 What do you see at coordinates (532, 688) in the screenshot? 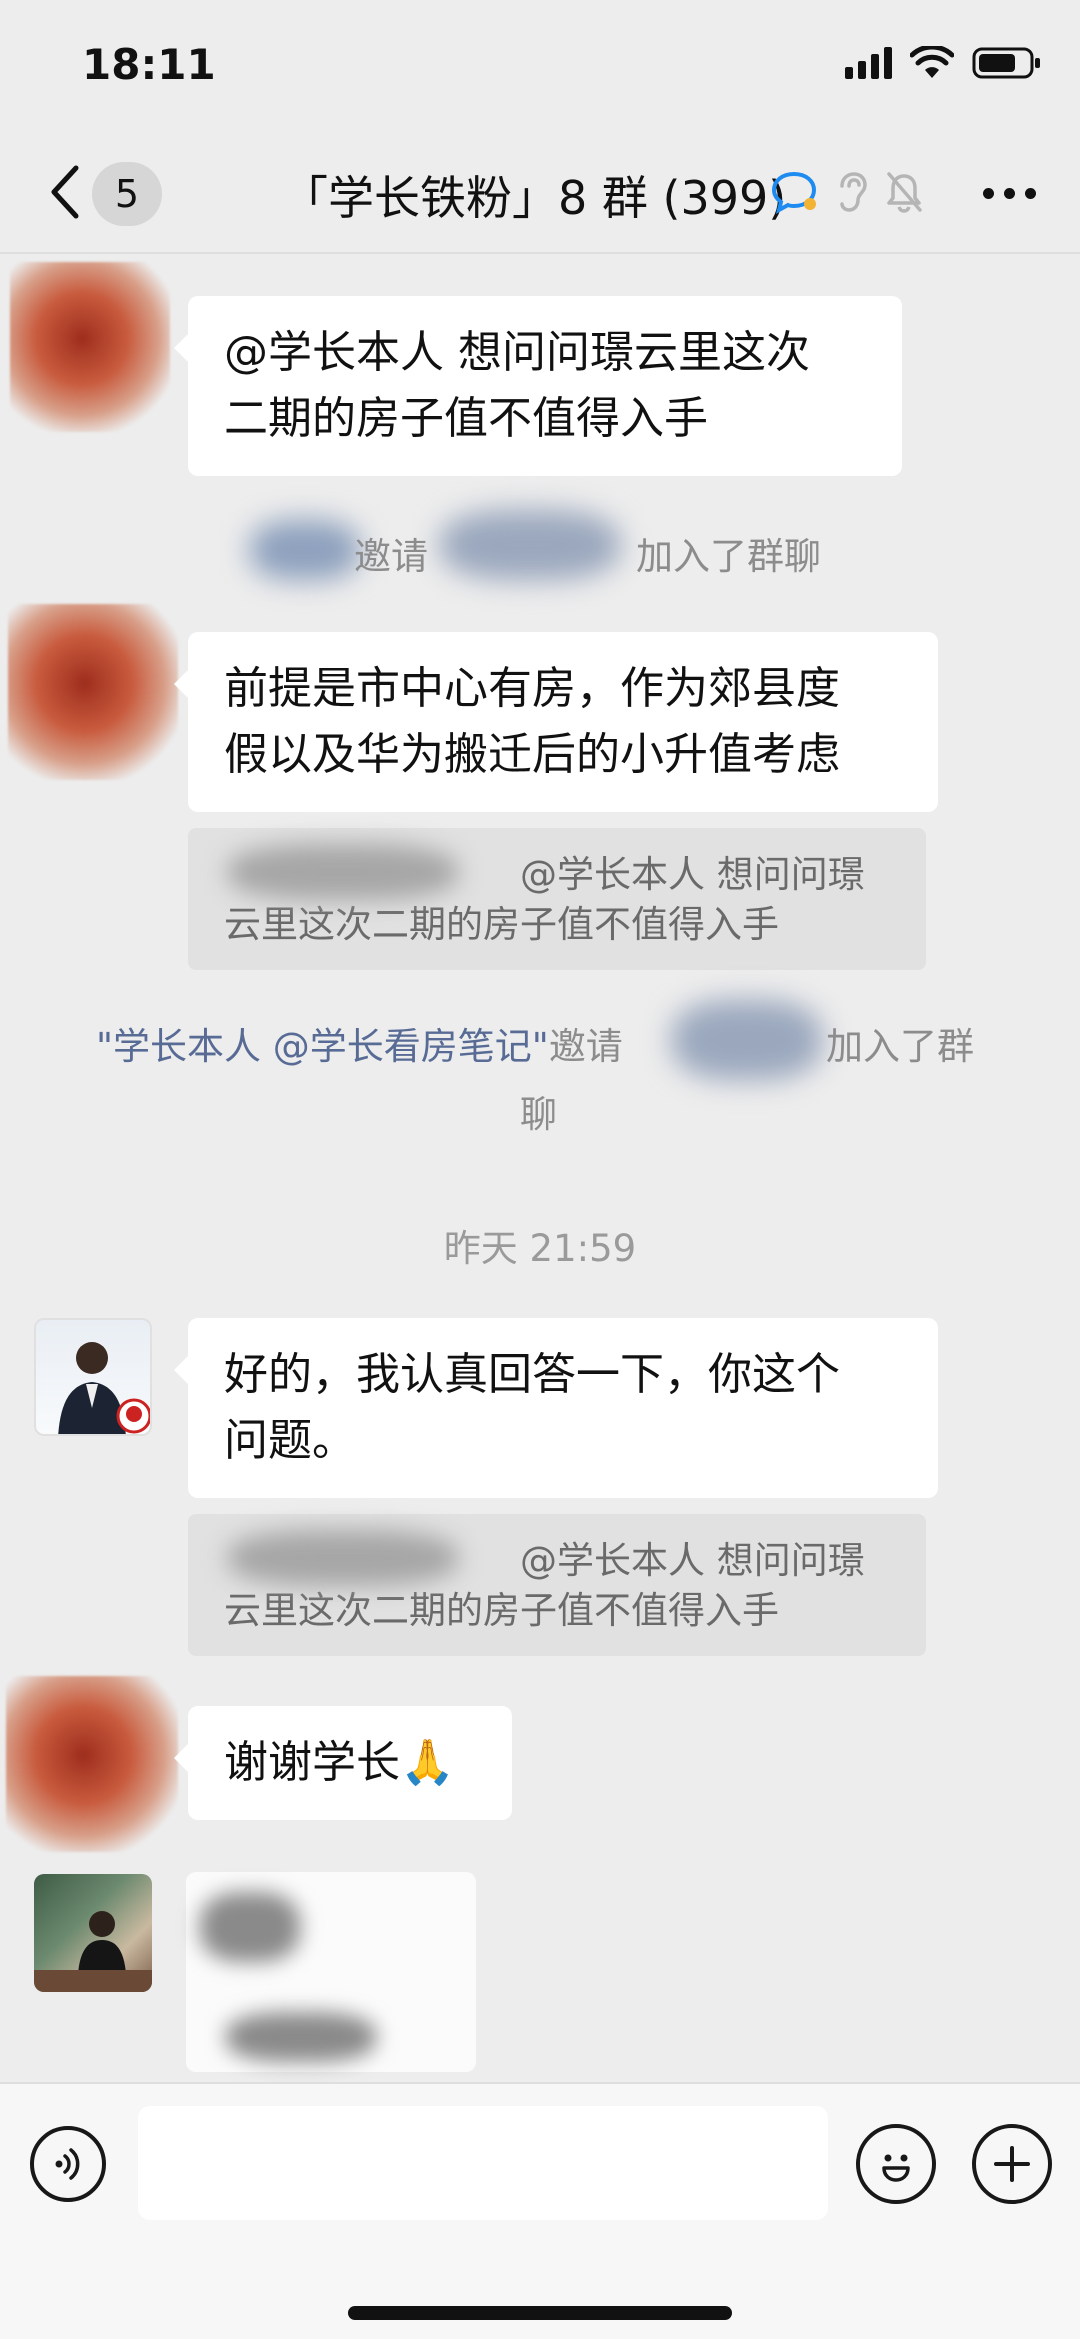
I see `message-text: 前提是市中心有房，作为郊县度` at bounding box center [532, 688].